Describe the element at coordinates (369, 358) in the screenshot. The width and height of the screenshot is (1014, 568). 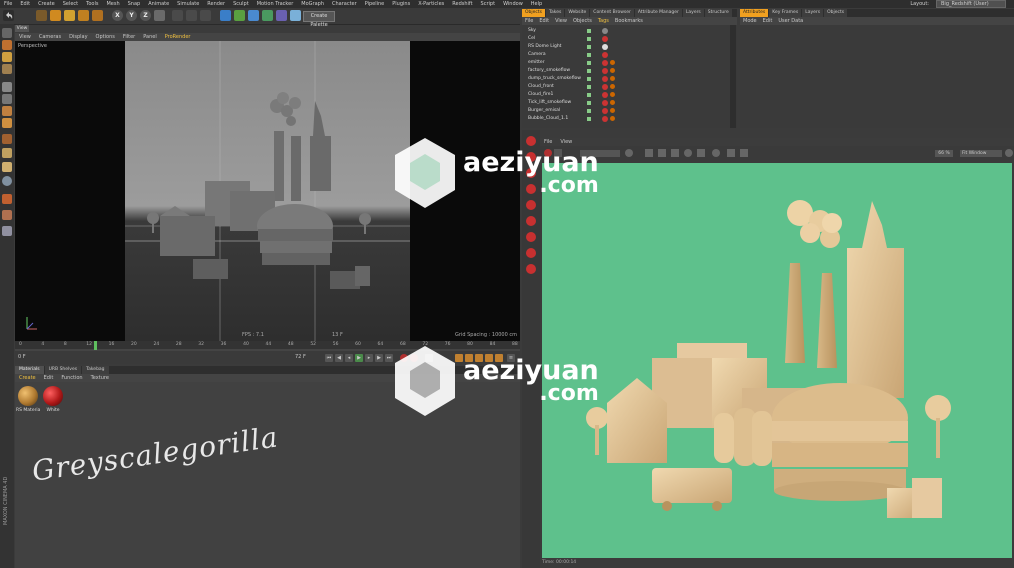
I see `next-frame-icon: ▸` at that location.